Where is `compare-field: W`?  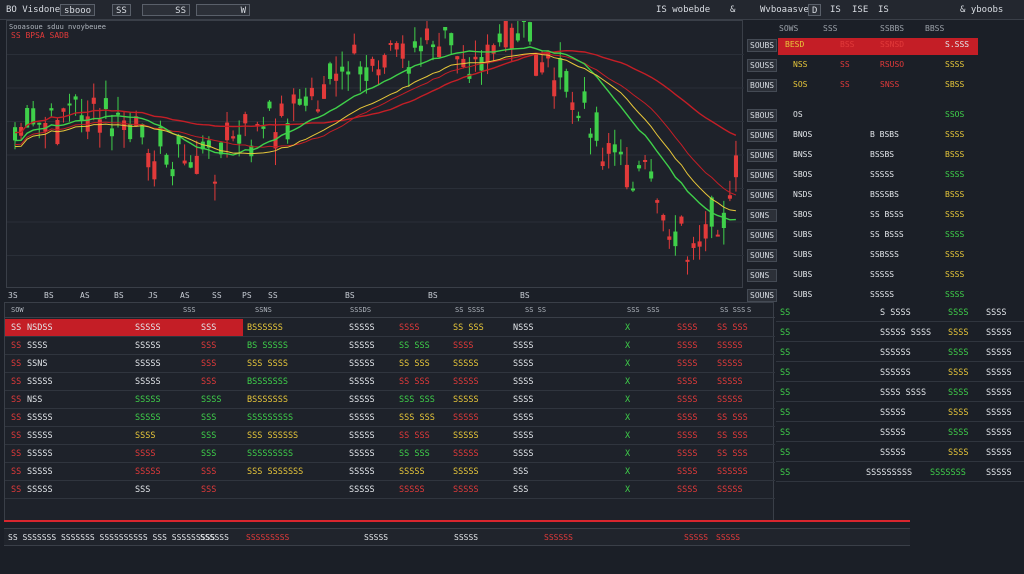 compare-field: W is located at coordinates (223, 10).